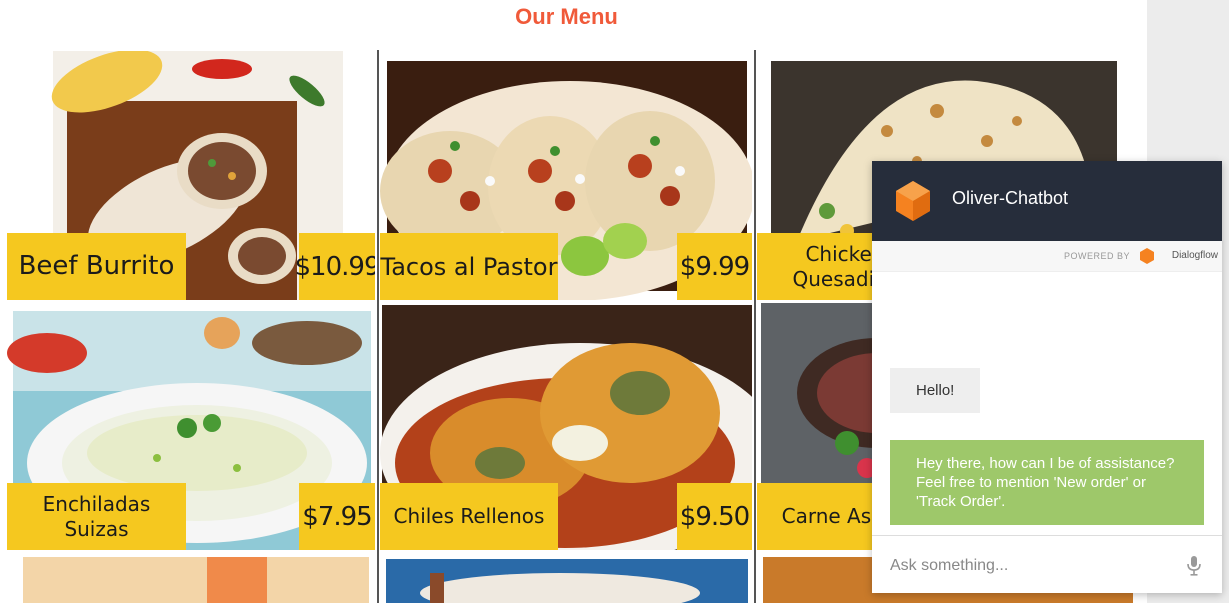  What do you see at coordinates (566, 426) in the screenshot?
I see `menu-item-chiles-rellenos: Chiles Rellenos $9.50` at bounding box center [566, 426].